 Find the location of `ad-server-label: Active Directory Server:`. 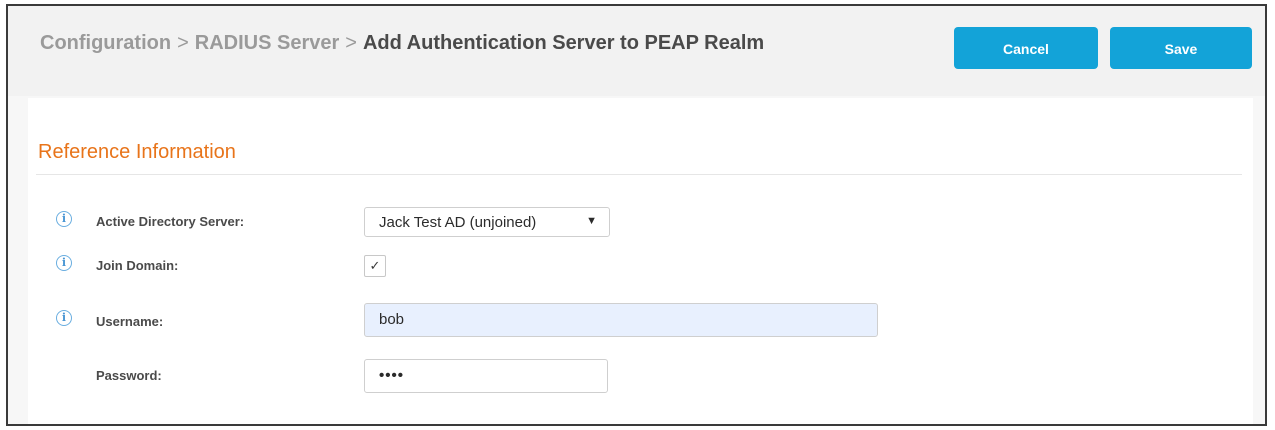

ad-server-label: Active Directory Server: is located at coordinates (170, 221).